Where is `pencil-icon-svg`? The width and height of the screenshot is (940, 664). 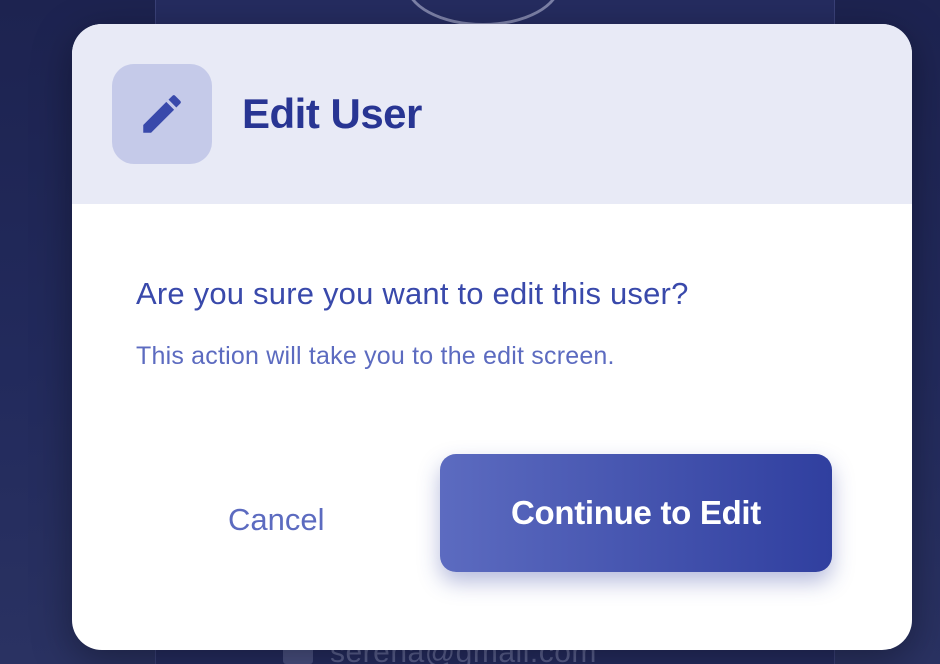 pencil-icon-svg is located at coordinates (162, 114).